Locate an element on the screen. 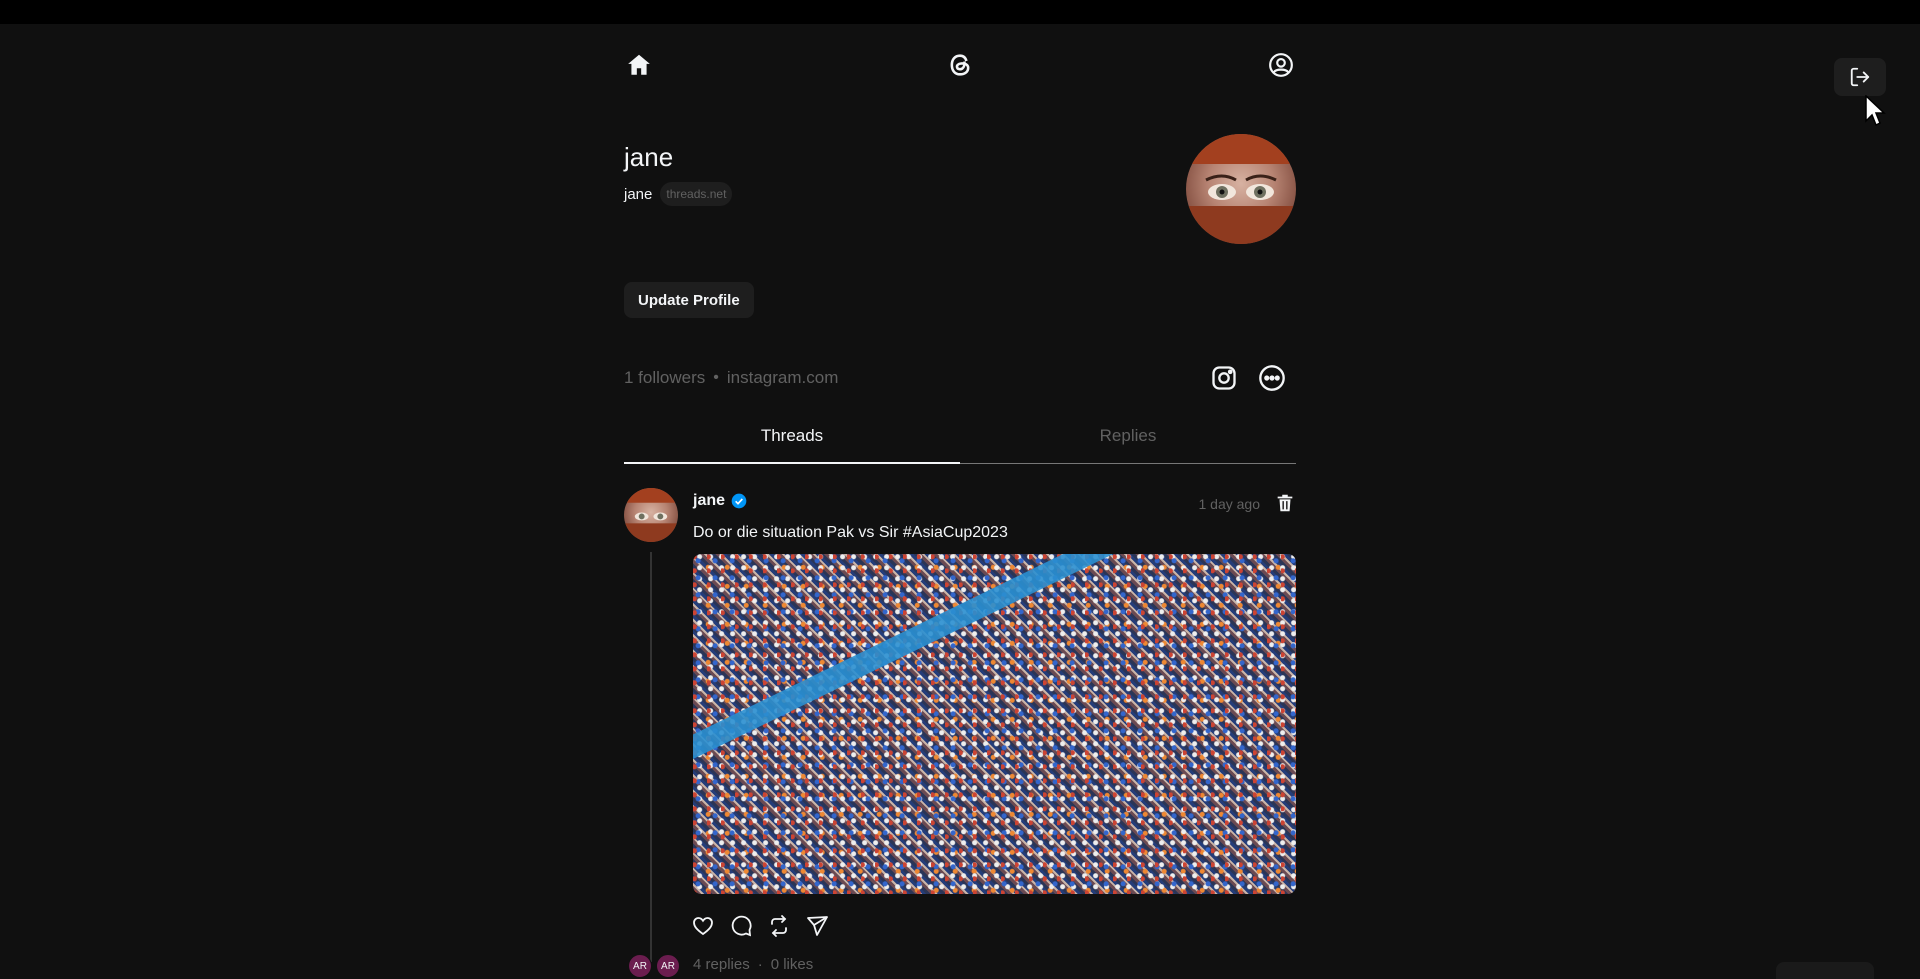  tab-replies: Replies is located at coordinates (1128, 435).